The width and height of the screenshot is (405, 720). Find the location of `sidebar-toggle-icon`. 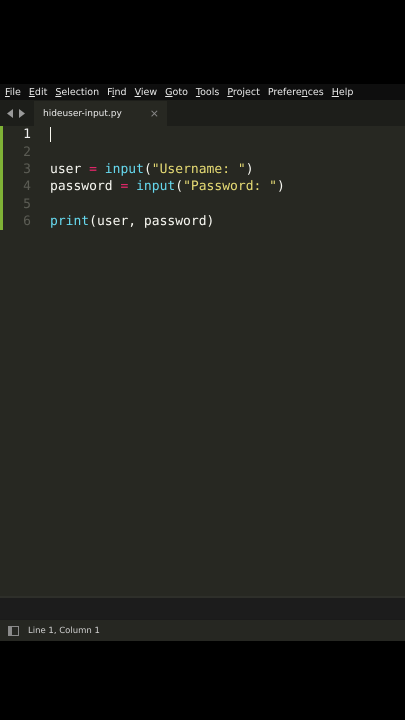

sidebar-toggle-icon is located at coordinates (13, 631).